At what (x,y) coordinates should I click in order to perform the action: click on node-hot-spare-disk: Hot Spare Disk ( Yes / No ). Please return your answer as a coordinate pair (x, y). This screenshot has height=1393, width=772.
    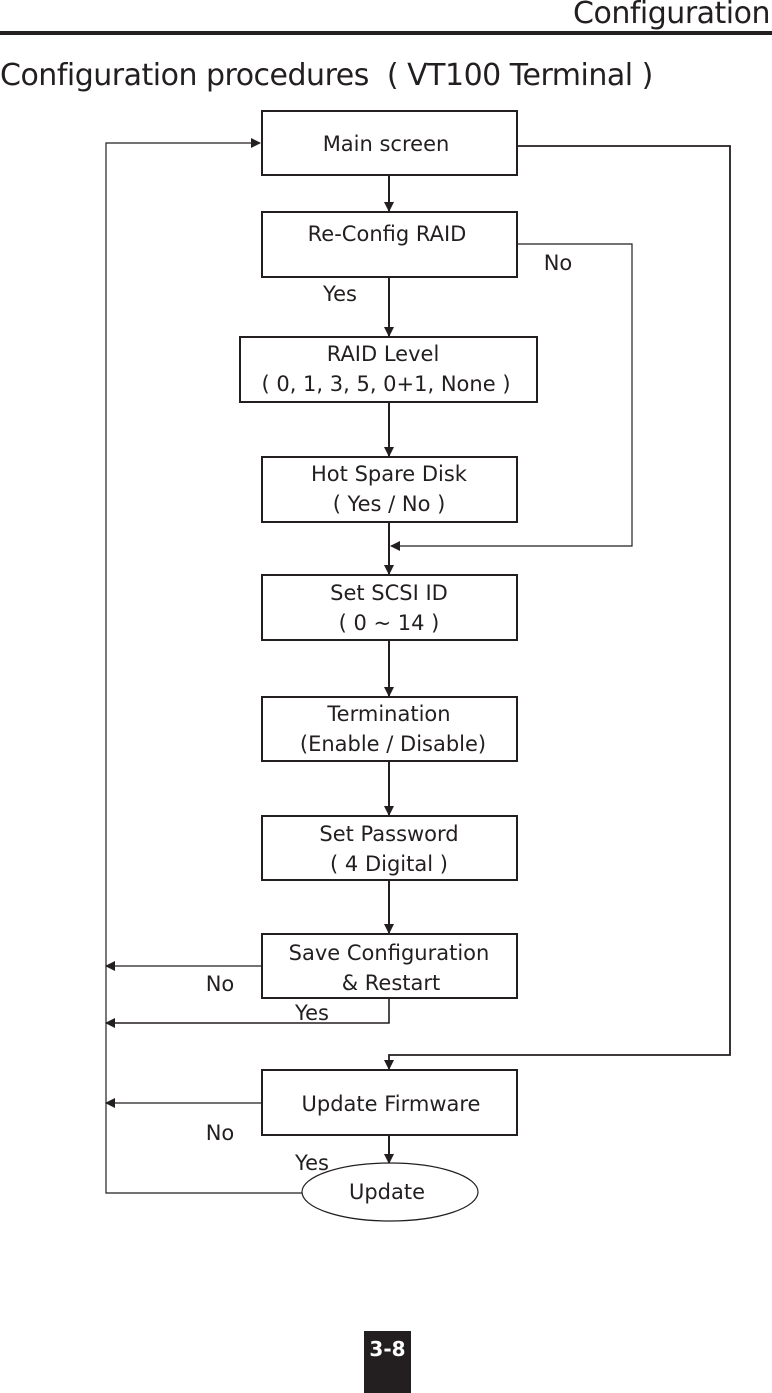
    Looking at the image, I should click on (389, 489).